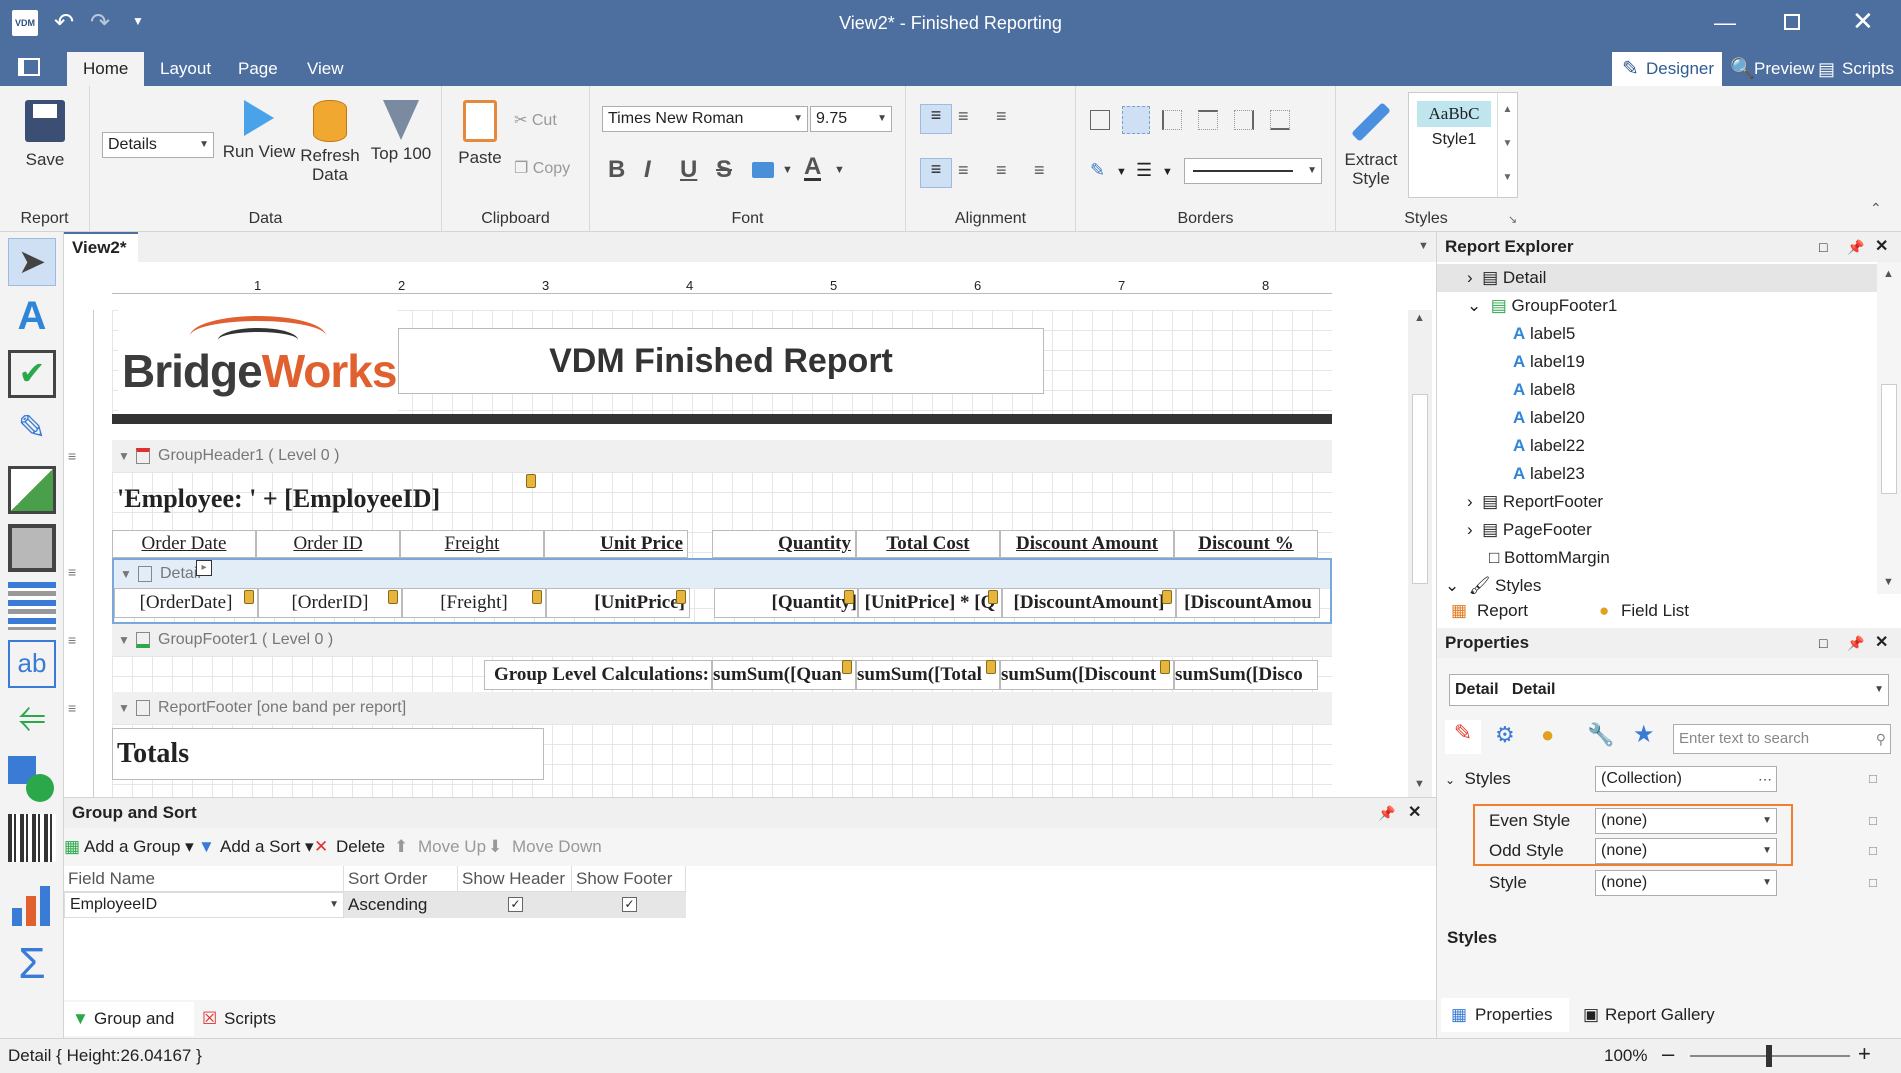 Image resolution: width=1901 pixels, height=1073 pixels. Describe the element at coordinates (1136, 120) in the screenshot. I see `border-inner-icon` at that location.